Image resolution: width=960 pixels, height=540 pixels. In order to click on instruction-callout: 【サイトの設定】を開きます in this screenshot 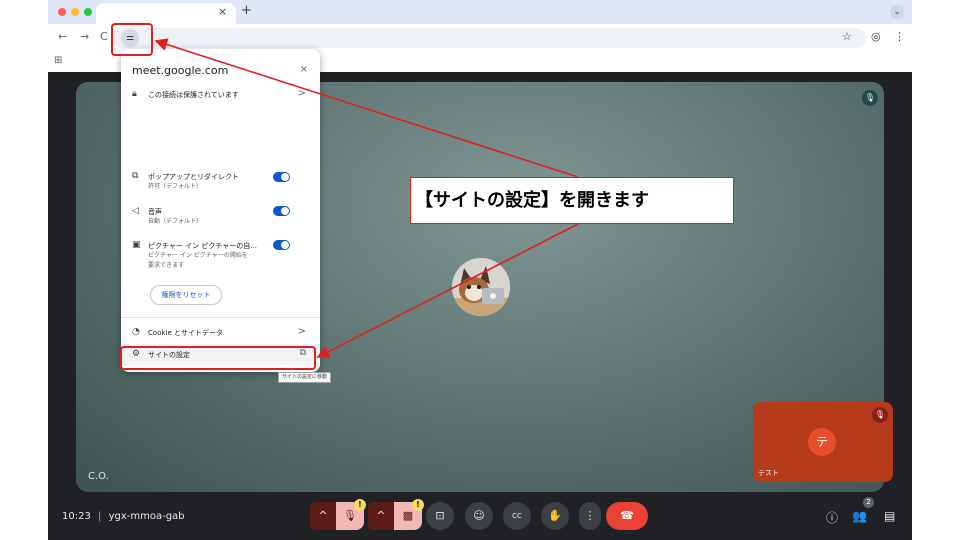, I will do `click(572, 200)`.